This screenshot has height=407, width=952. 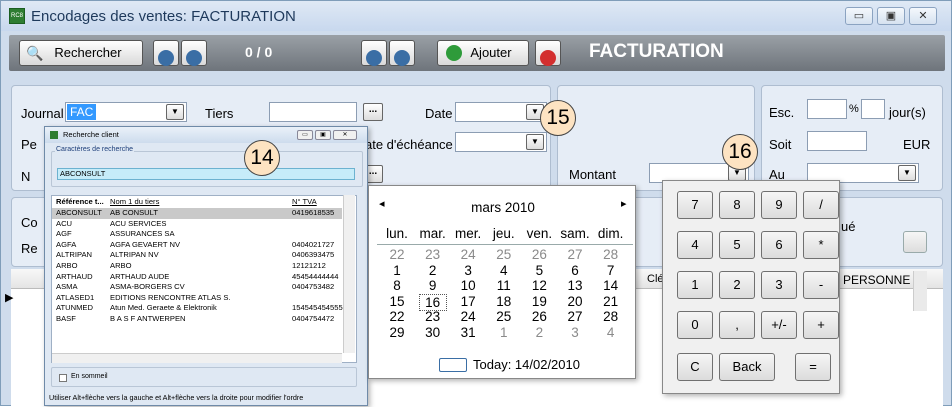 What do you see at coordinates (320, 202) in the screenshot?
I see `column-header: N° TVA` at bounding box center [320, 202].